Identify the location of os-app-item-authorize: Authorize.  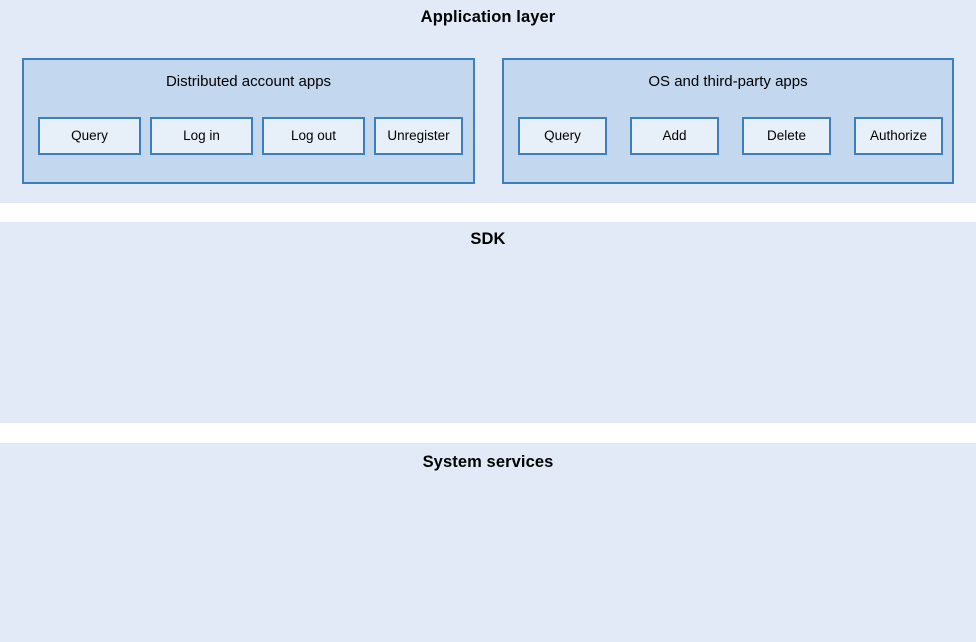
(898, 136).